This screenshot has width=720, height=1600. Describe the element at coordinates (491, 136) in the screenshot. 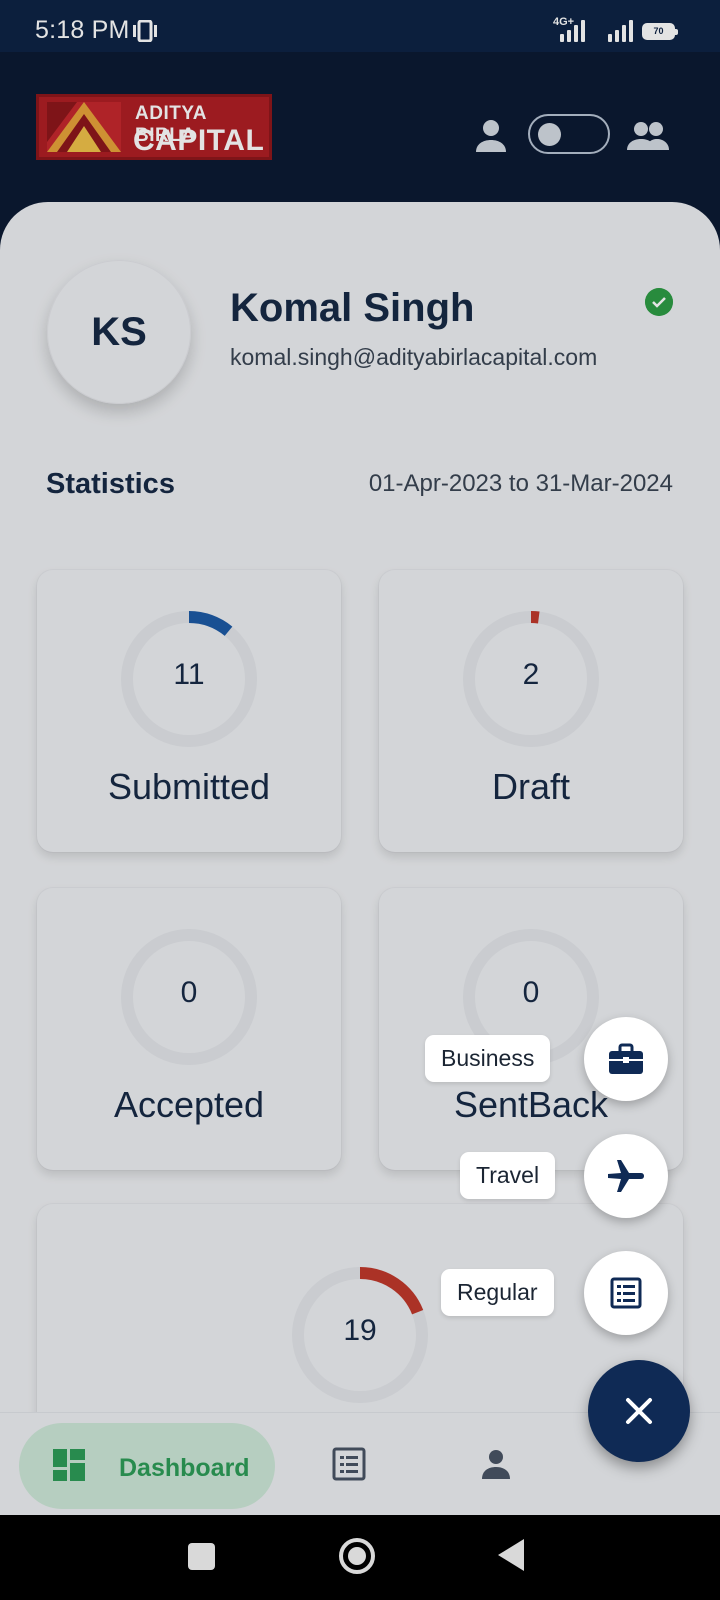

I see `person-icon` at that location.